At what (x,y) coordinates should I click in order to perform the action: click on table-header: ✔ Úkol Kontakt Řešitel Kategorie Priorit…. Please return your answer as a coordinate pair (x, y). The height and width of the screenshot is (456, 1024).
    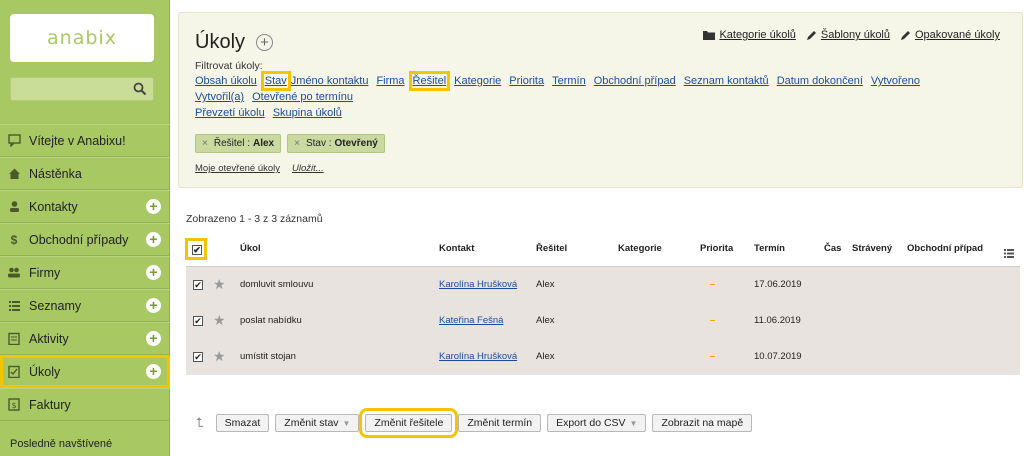
    Looking at the image, I should click on (602, 251).